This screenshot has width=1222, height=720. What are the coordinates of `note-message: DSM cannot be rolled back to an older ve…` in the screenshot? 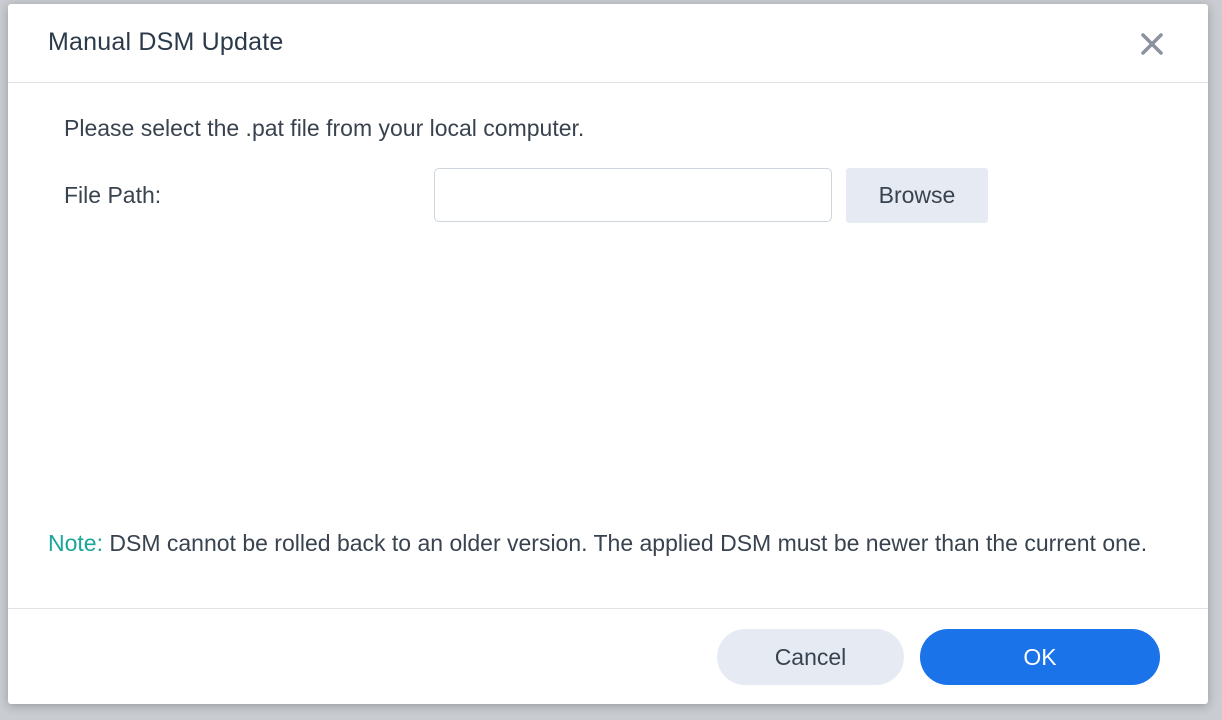 It's located at (625, 543).